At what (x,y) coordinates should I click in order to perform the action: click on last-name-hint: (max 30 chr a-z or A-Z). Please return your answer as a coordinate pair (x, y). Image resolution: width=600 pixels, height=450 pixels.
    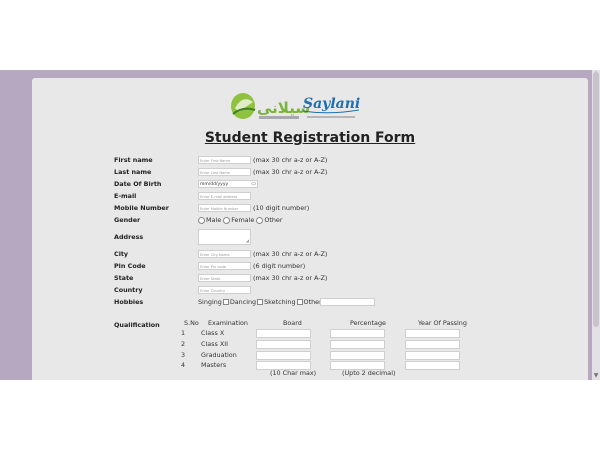
    Looking at the image, I should click on (290, 172).